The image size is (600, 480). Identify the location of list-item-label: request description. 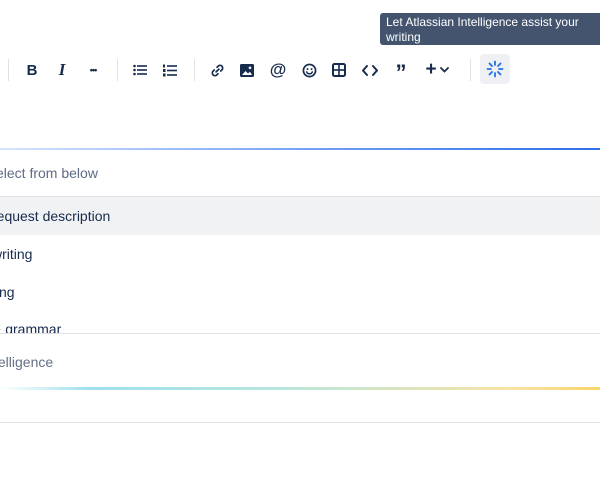
(55, 216).